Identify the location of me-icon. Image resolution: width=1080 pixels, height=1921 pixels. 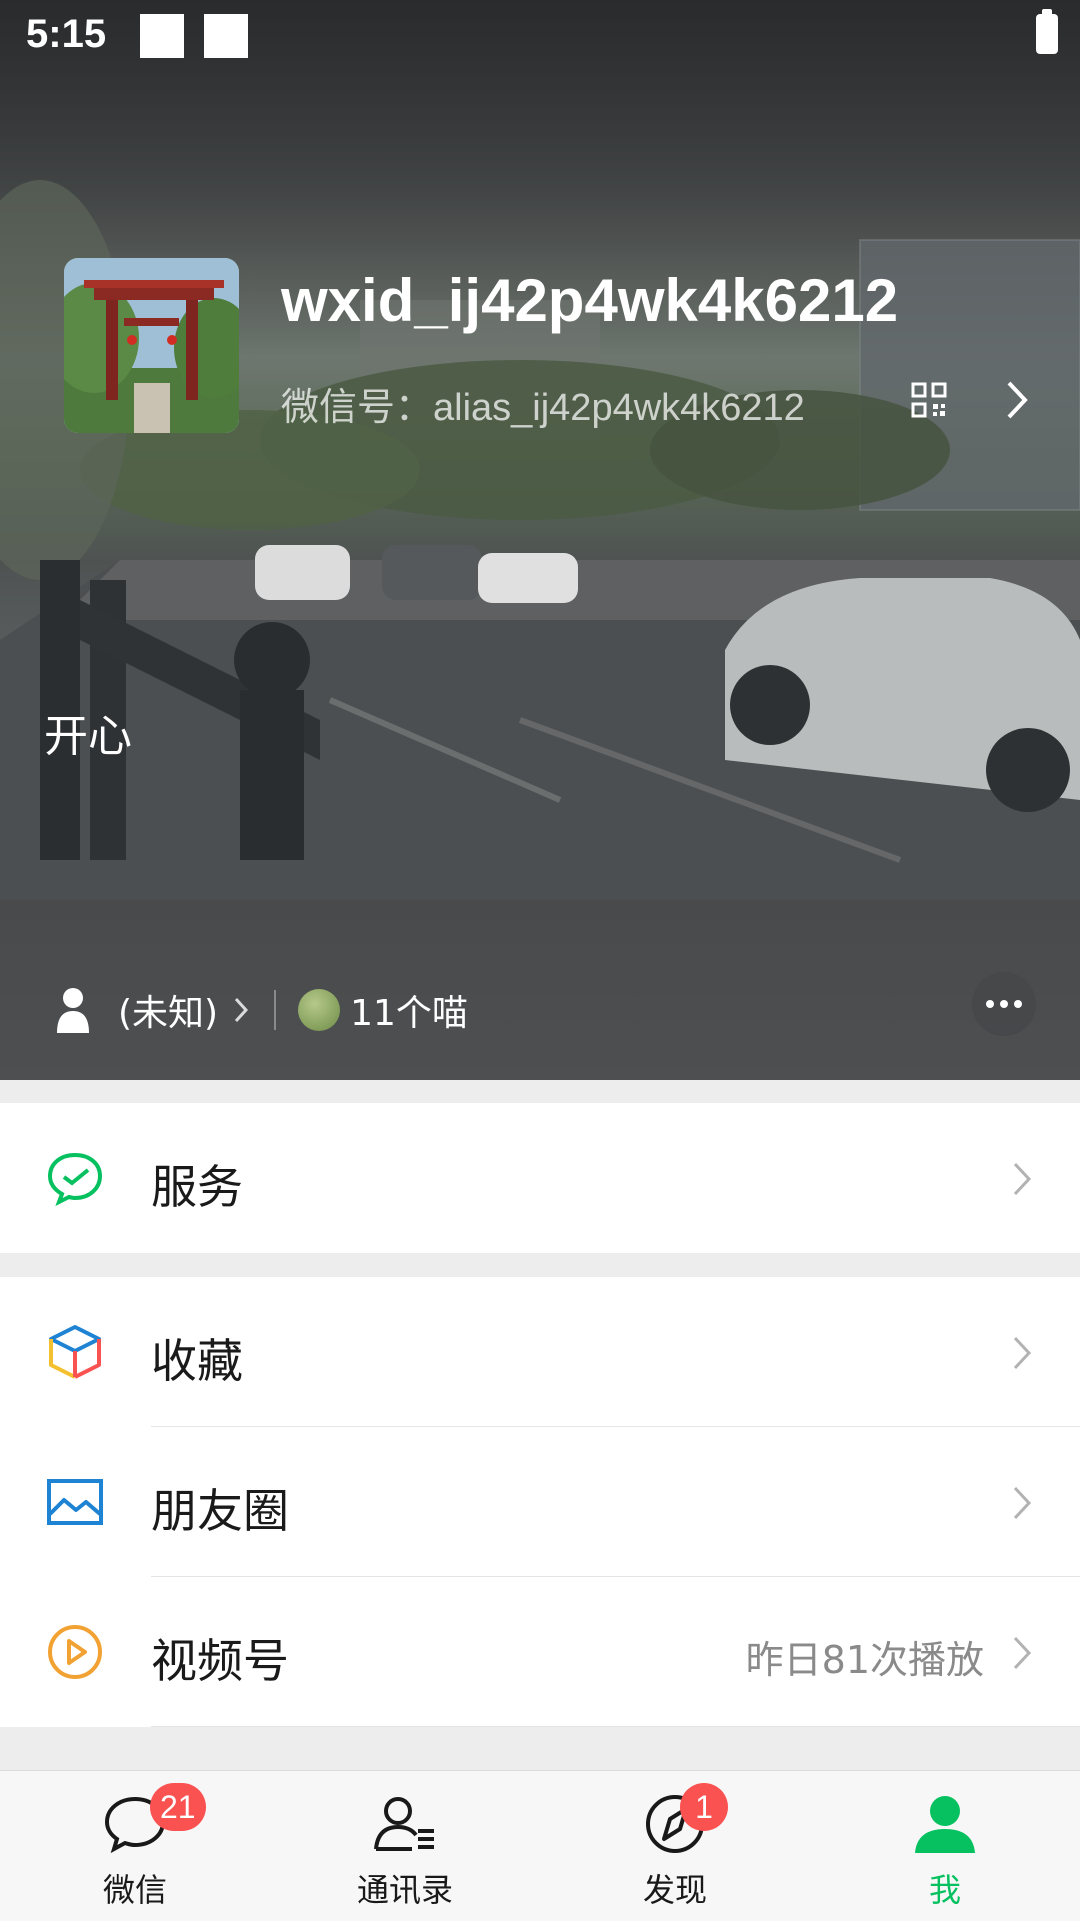
(945, 1824).